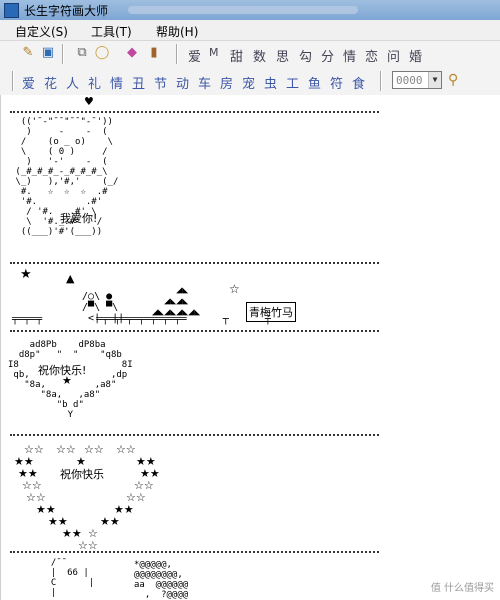 This screenshot has height=600, width=500. I want to click on title-bar: 长生字符画大师, so click(250, 10).